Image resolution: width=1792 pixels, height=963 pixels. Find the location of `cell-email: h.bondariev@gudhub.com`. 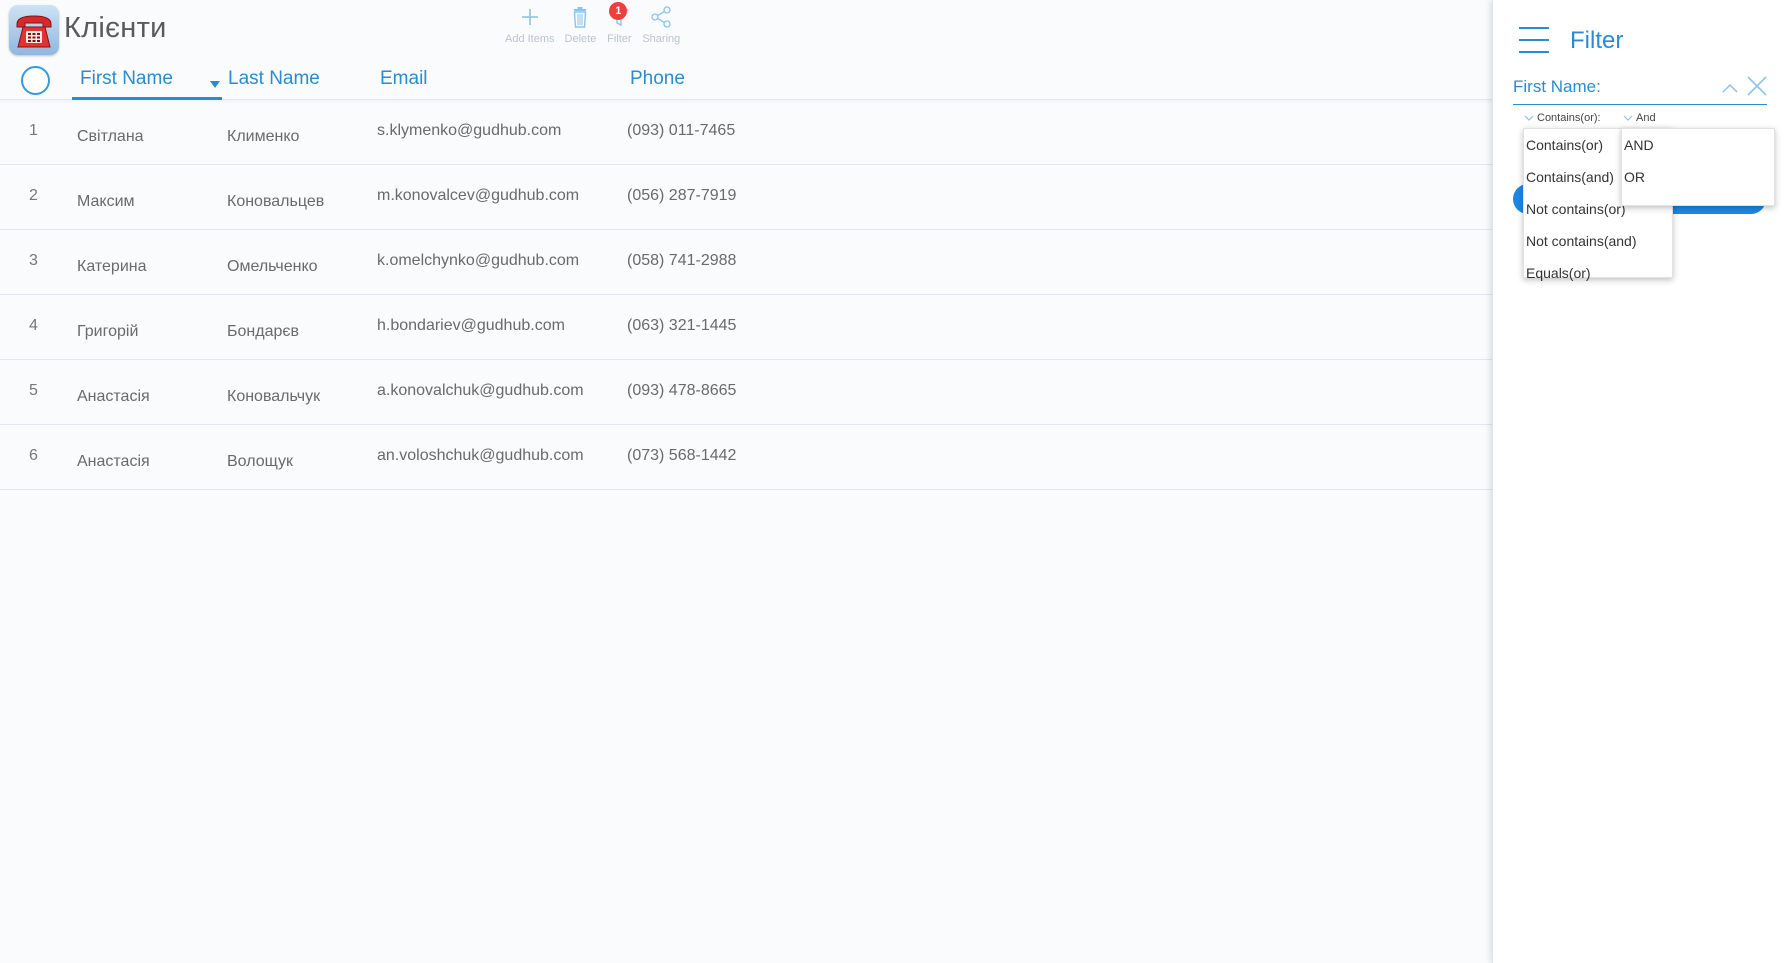

cell-email: h.bondariev@gudhub.com is located at coordinates (471, 325).